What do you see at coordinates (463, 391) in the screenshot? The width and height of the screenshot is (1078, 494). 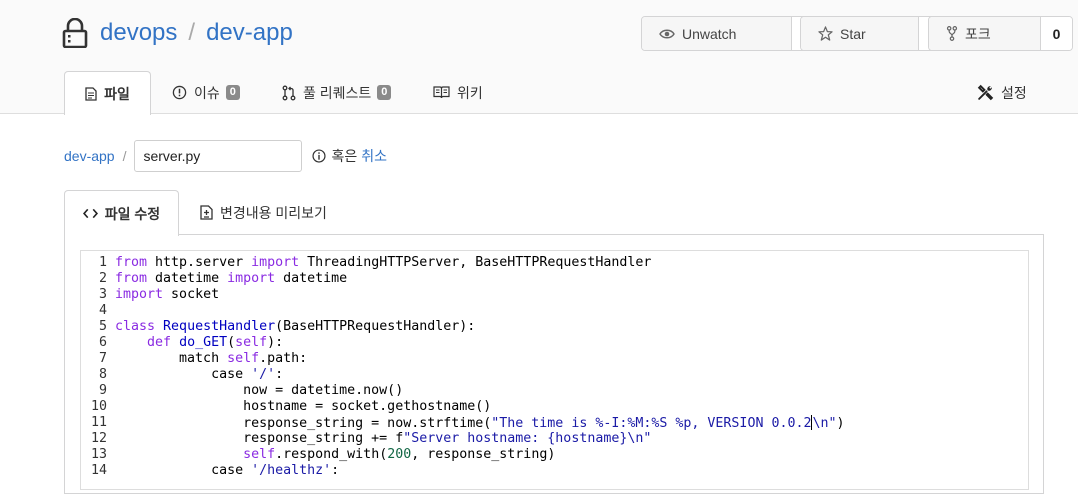 I see `code-line: 9 now = datetime.now()` at bounding box center [463, 391].